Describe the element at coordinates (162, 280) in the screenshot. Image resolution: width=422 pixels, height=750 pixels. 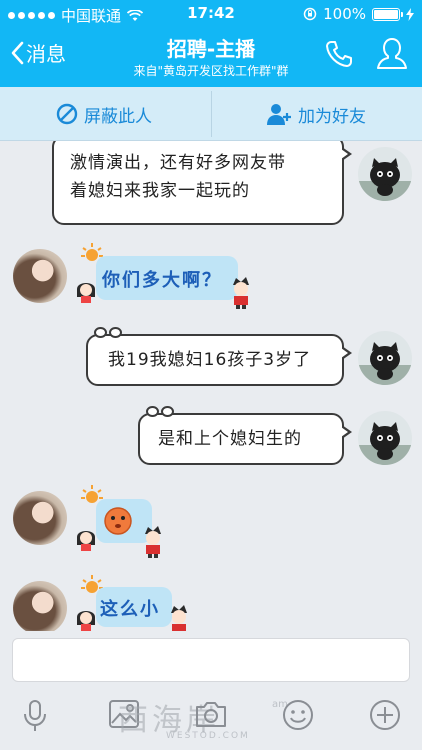
I see `message-text: 你们多大啊？` at that location.